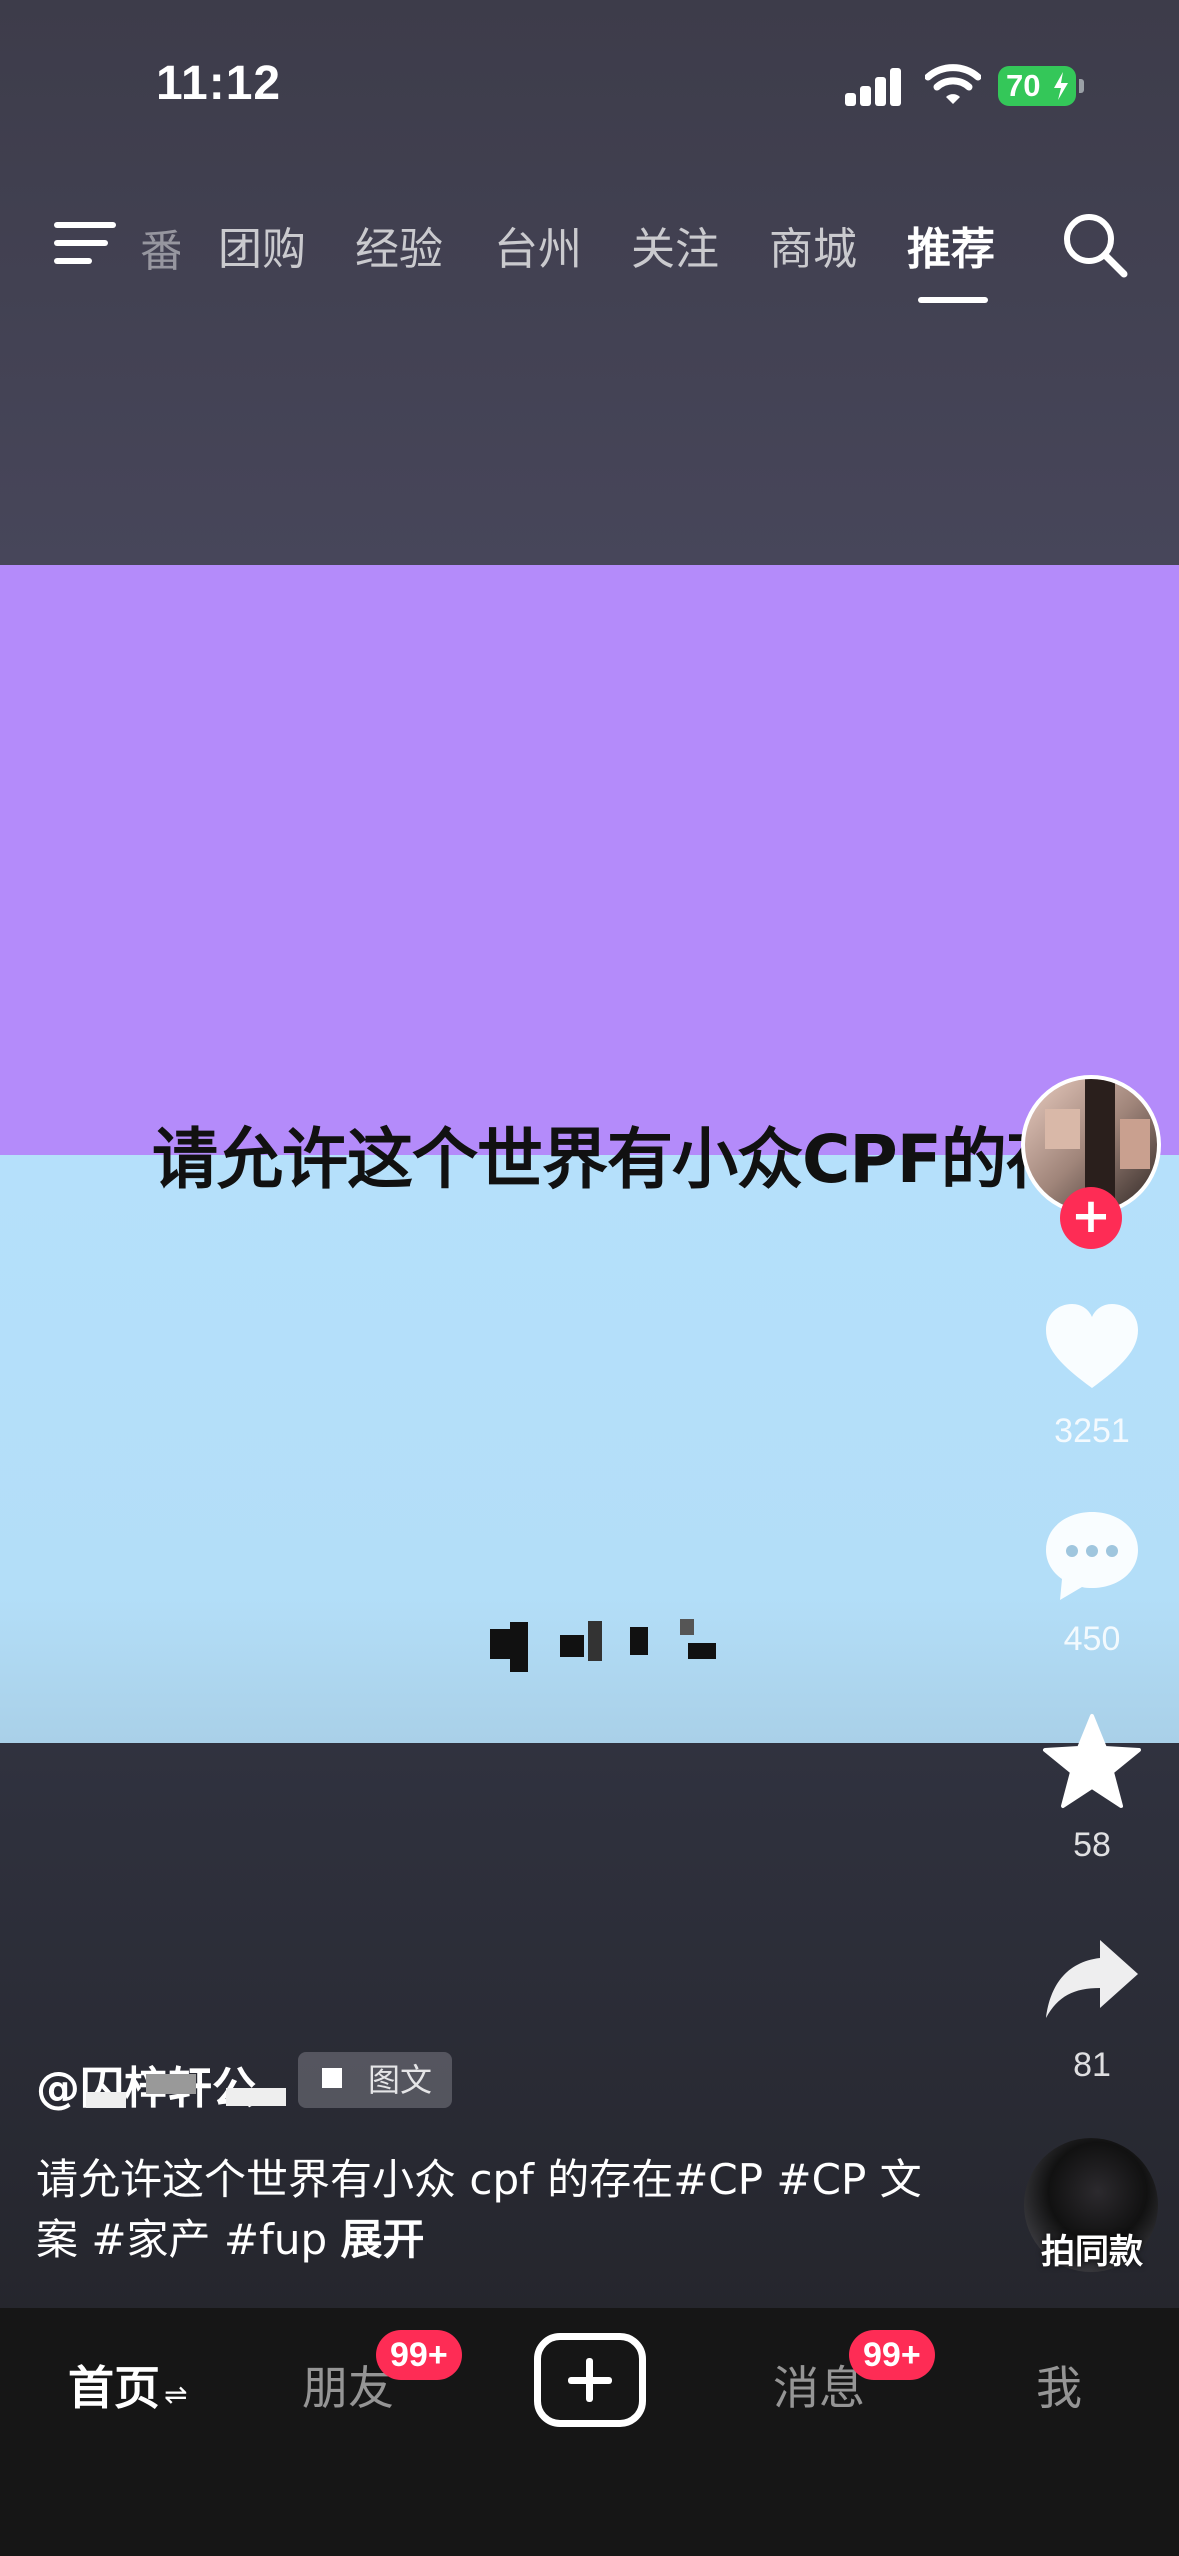  Describe the element at coordinates (953, 300) in the screenshot. I see `active-tab-indicator` at that location.